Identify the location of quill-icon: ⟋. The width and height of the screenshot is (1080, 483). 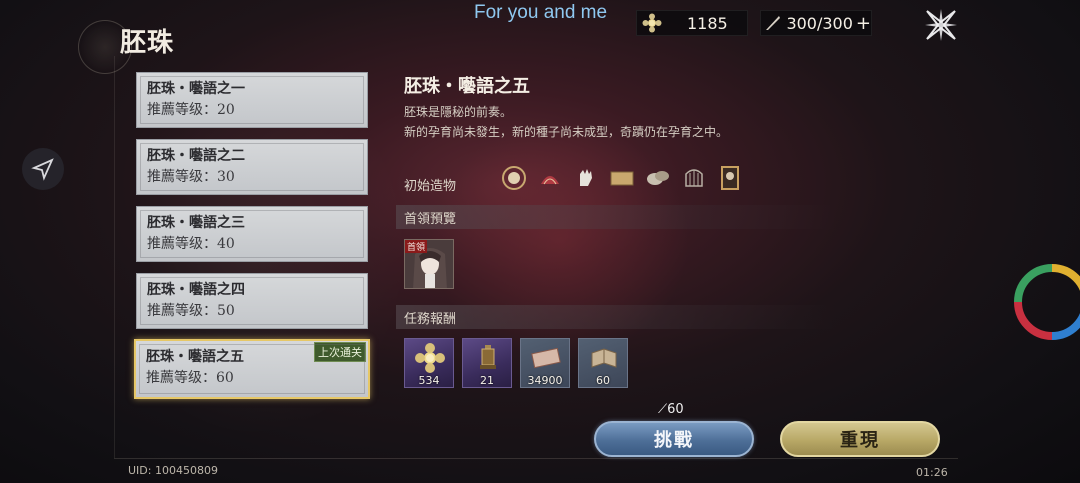
(663, 409).